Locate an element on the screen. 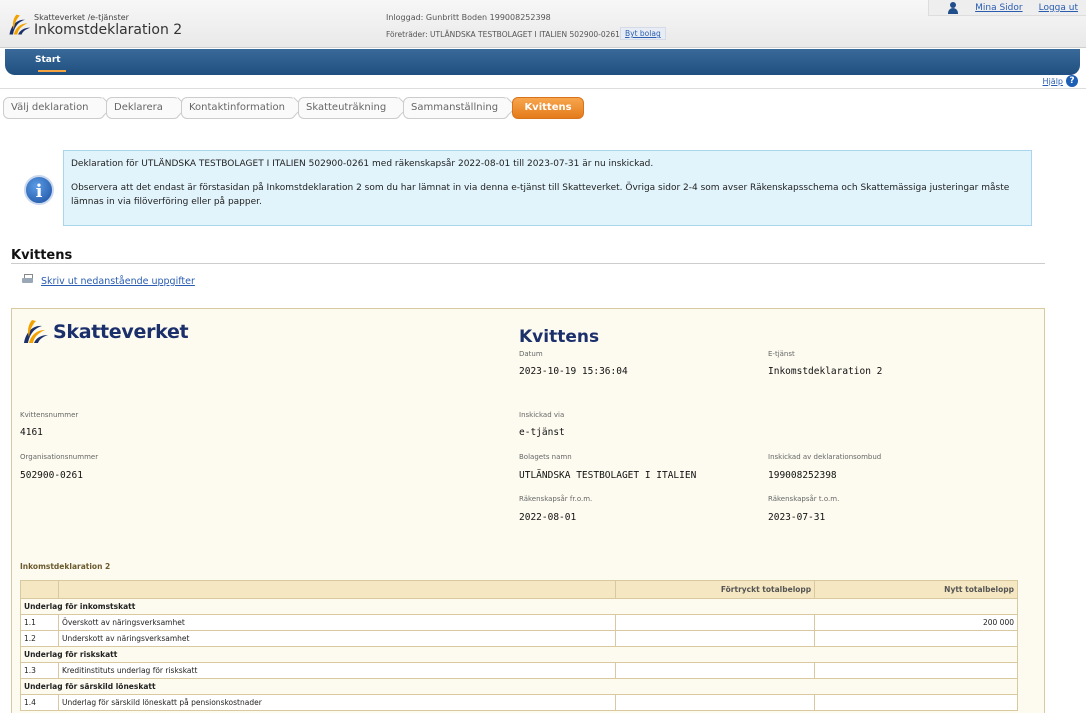 This screenshot has width=1086, height=713. table-group-title: Underlag för inkomstskatt is located at coordinates (519, 606).